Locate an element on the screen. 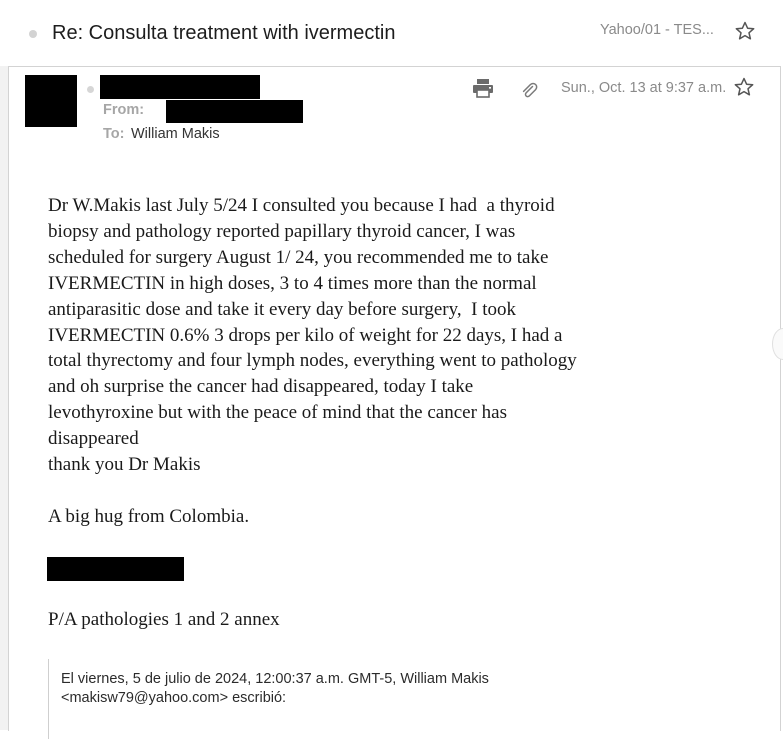  signature-redacted is located at coordinates (115, 569).